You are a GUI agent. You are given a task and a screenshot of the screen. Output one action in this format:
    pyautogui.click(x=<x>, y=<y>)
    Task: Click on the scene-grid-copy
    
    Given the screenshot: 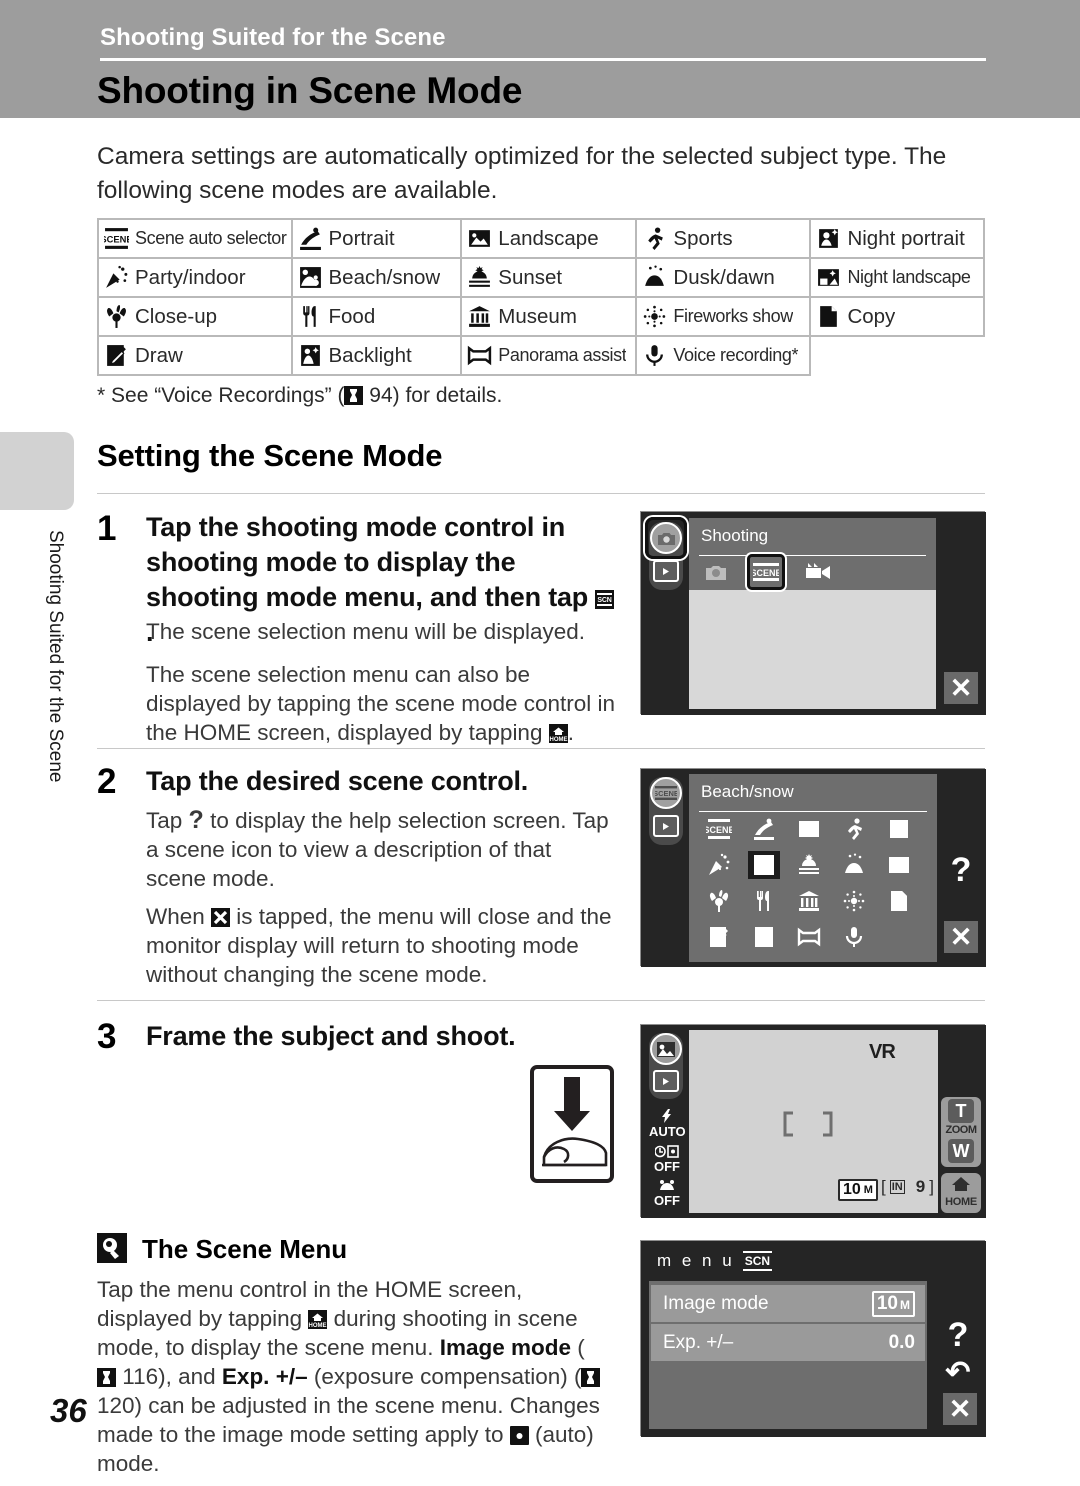 What is the action you would take?
    pyautogui.click(x=899, y=901)
    